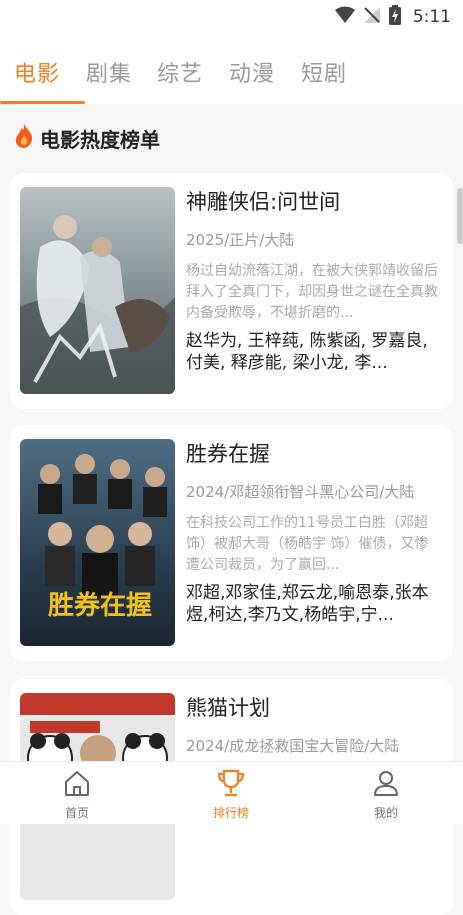 The height and width of the screenshot is (915, 463). I want to click on svg-text: 胜券在握, so click(100, 606).